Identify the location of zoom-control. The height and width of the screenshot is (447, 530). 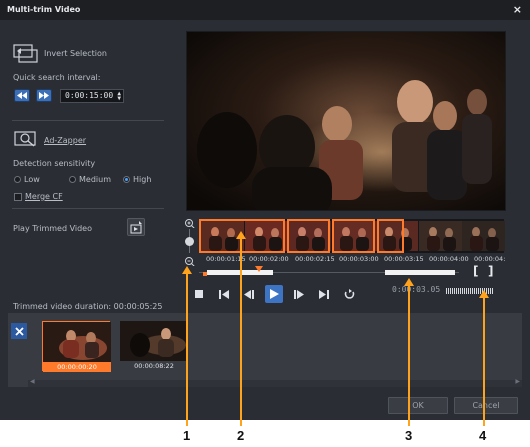
(190, 242).